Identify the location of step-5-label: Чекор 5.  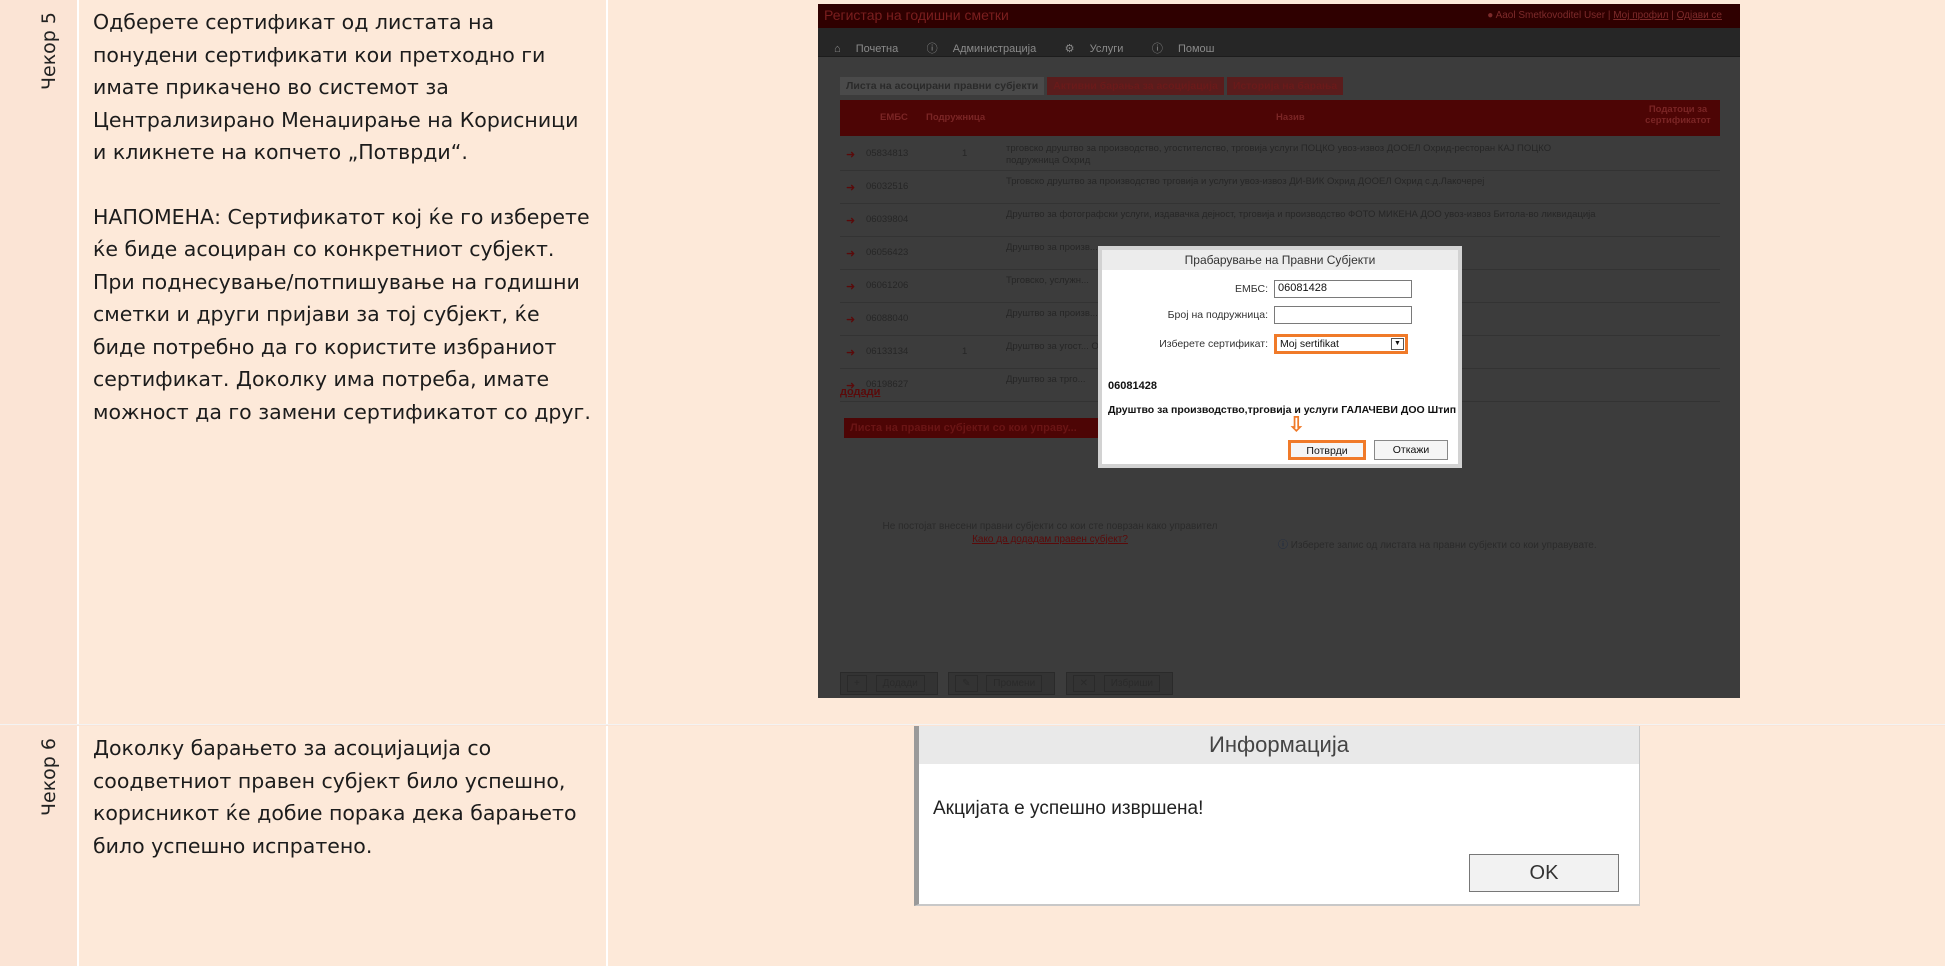
(49, 51).